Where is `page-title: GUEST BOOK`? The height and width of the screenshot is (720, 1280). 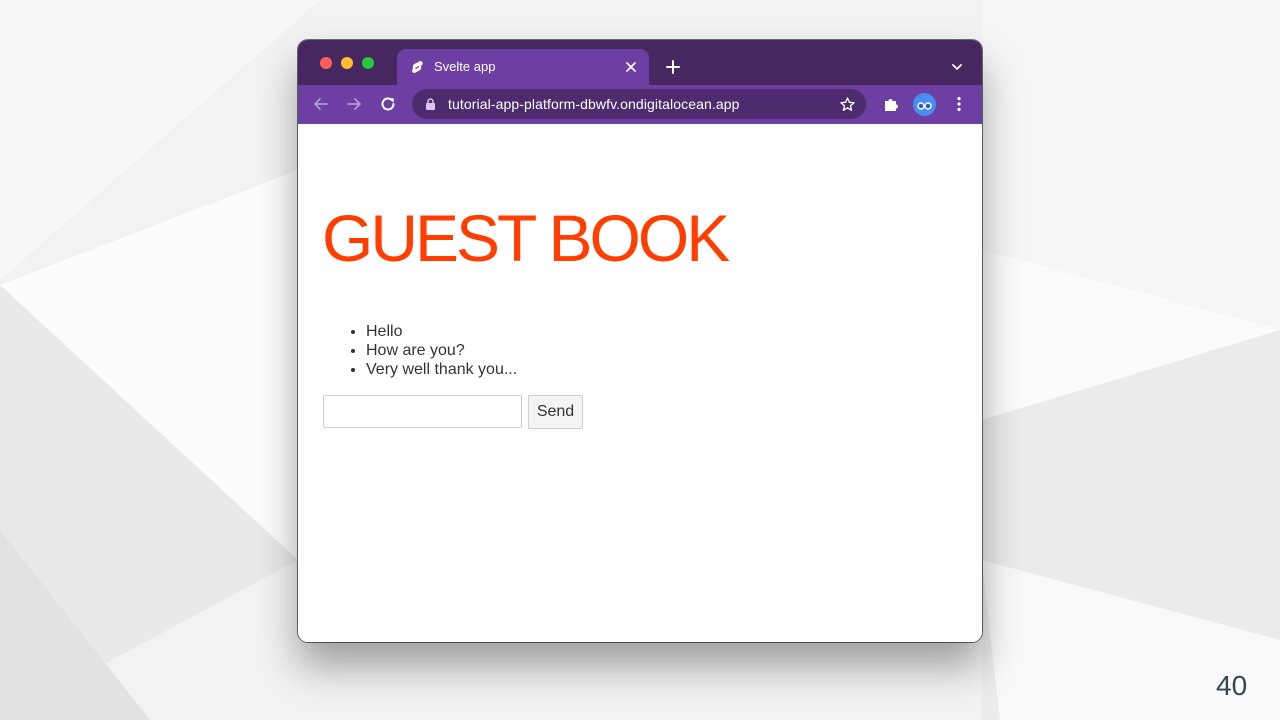
page-title: GUEST BOOK is located at coordinates (526, 238).